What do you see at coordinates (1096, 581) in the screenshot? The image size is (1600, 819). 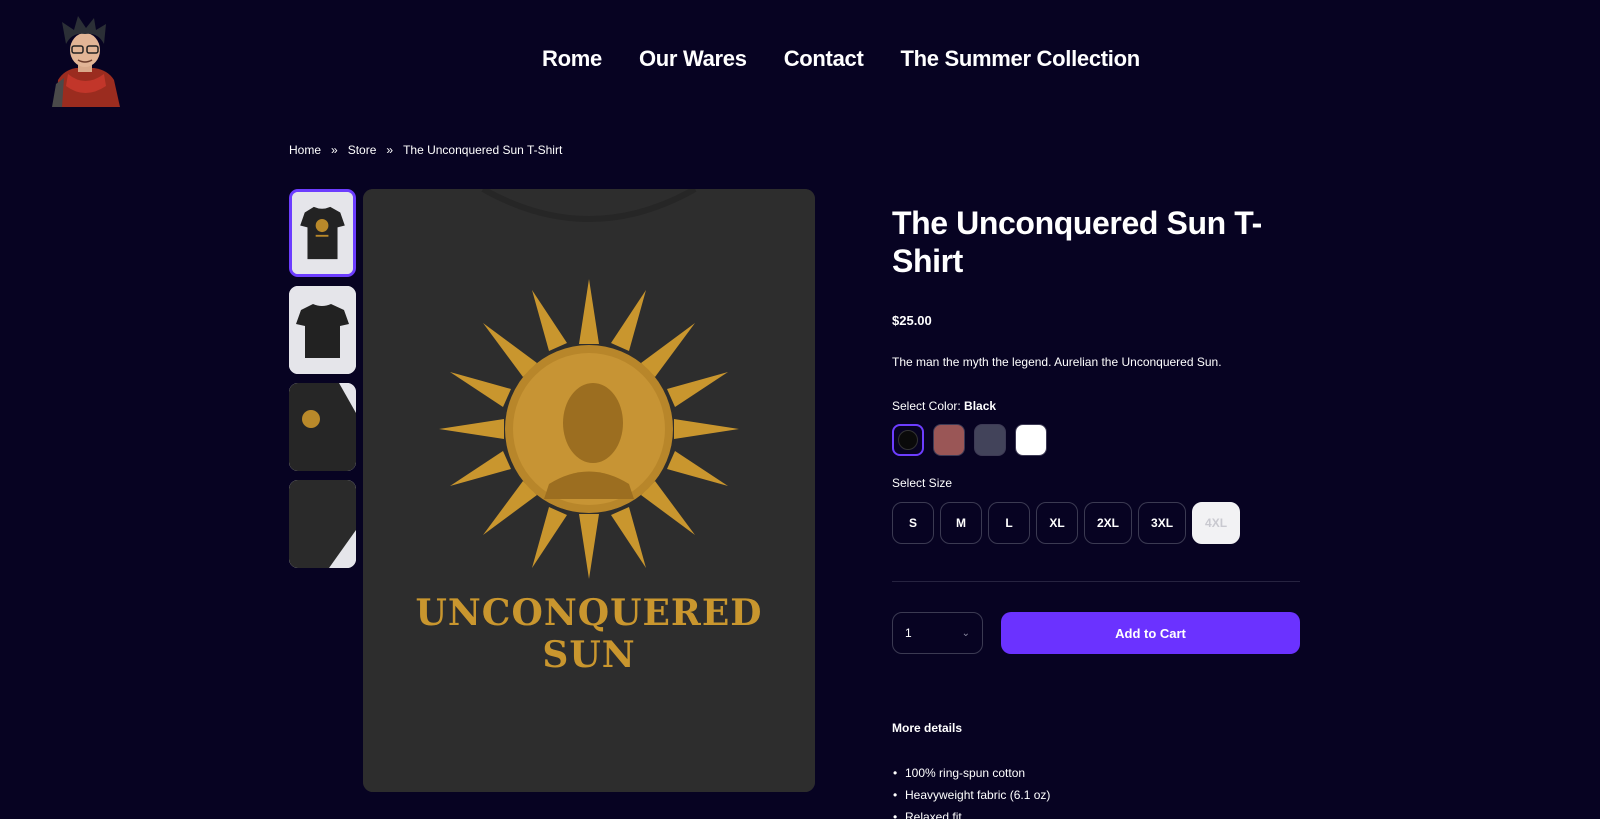 I see `divider` at bounding box center [1096, 581].